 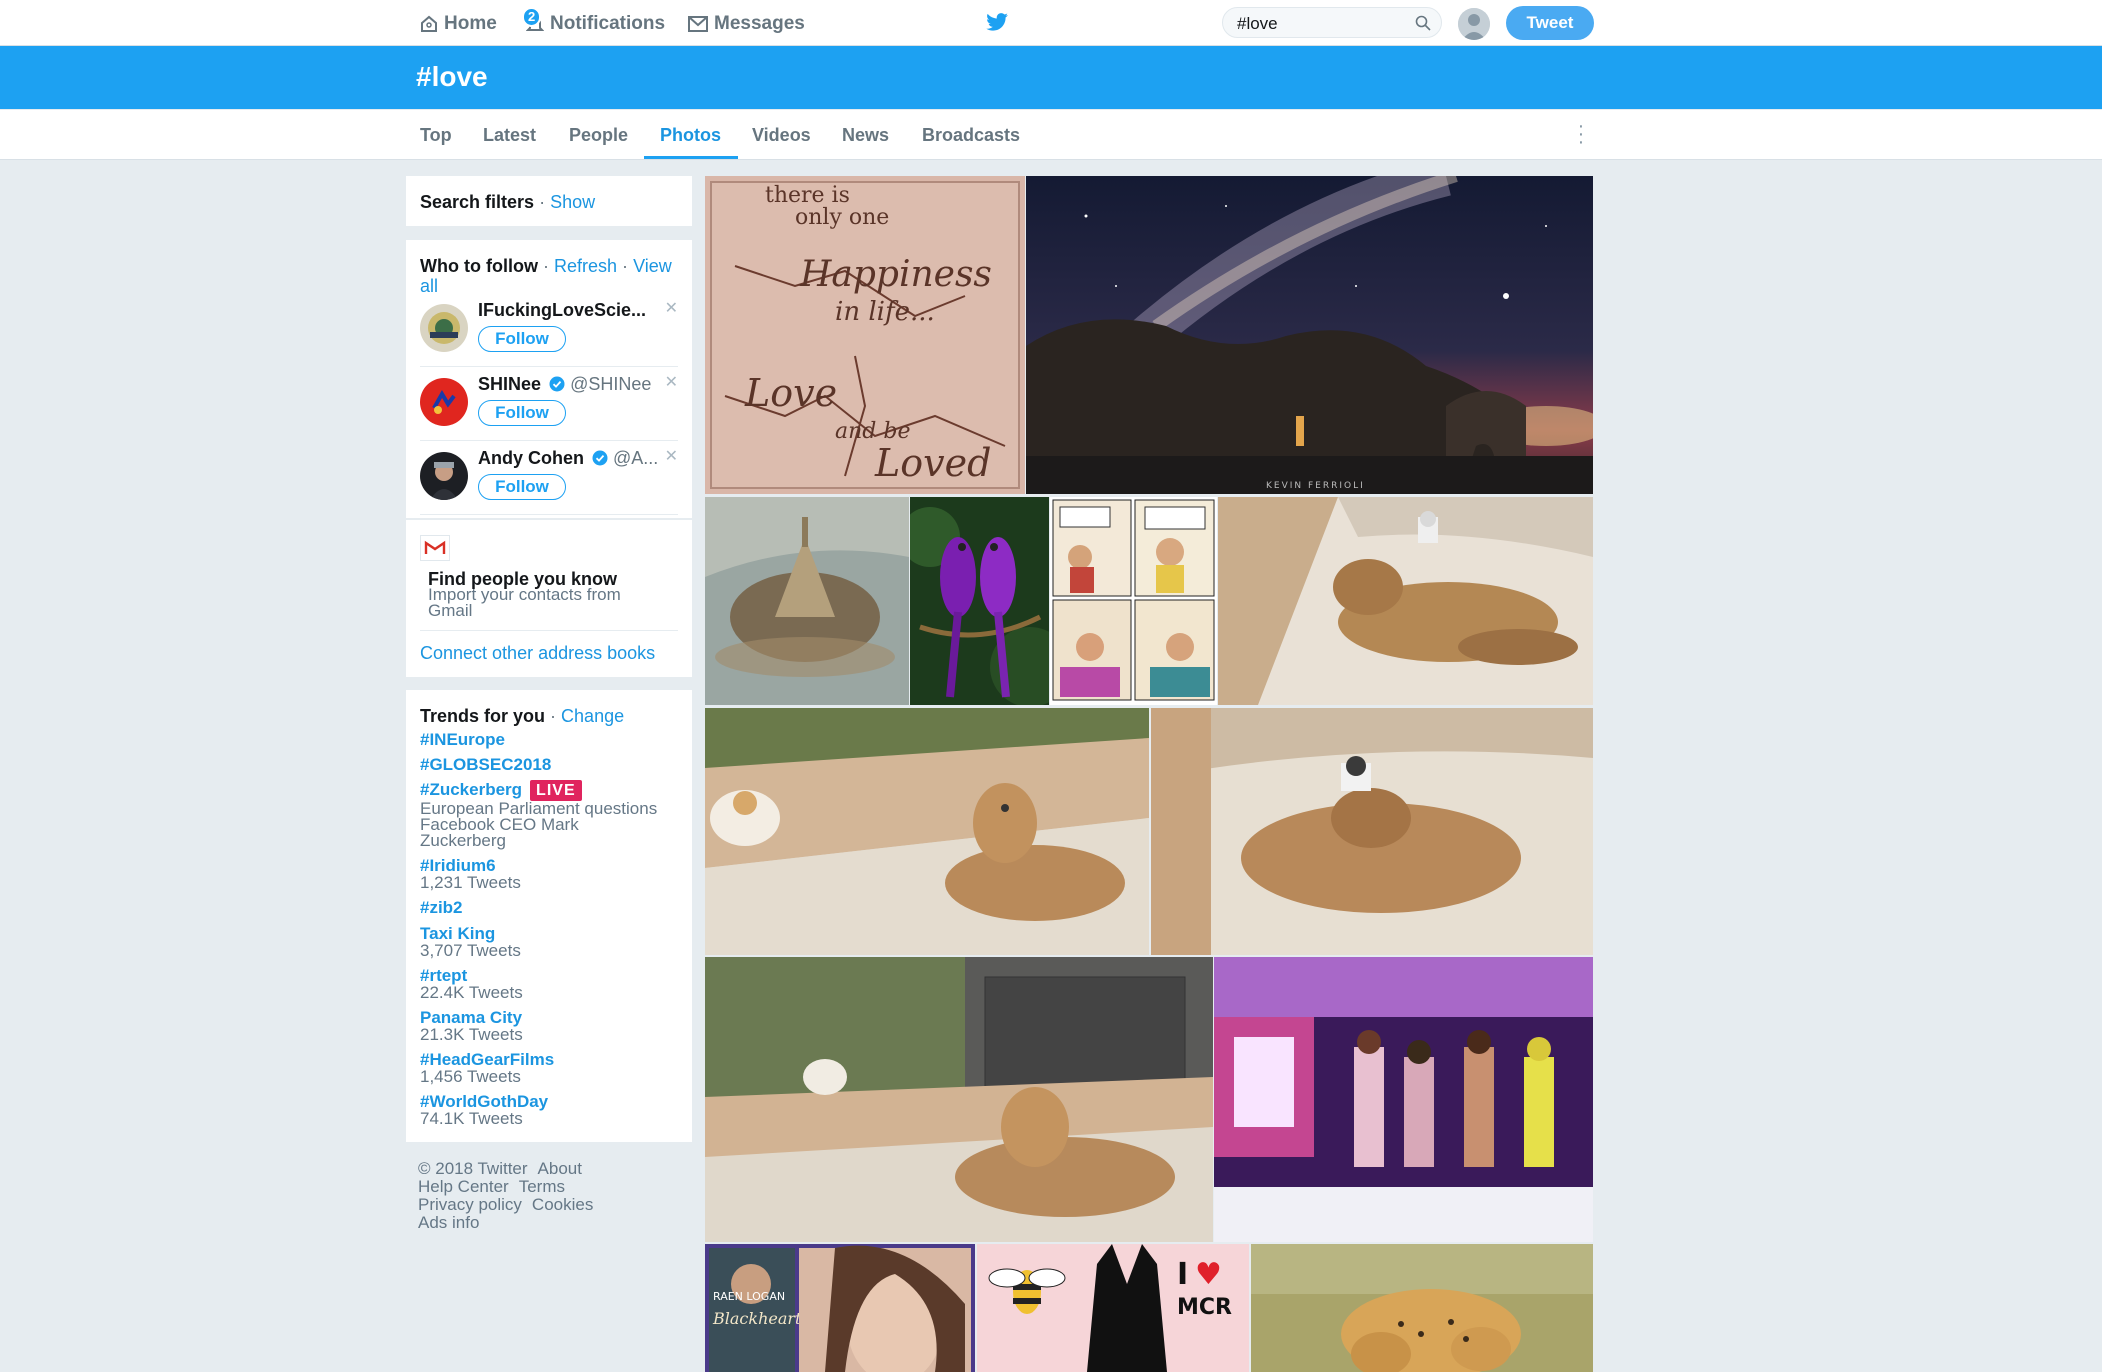 I want to click on trend-name: #Zuckerberg, so click(x=471, y=789).